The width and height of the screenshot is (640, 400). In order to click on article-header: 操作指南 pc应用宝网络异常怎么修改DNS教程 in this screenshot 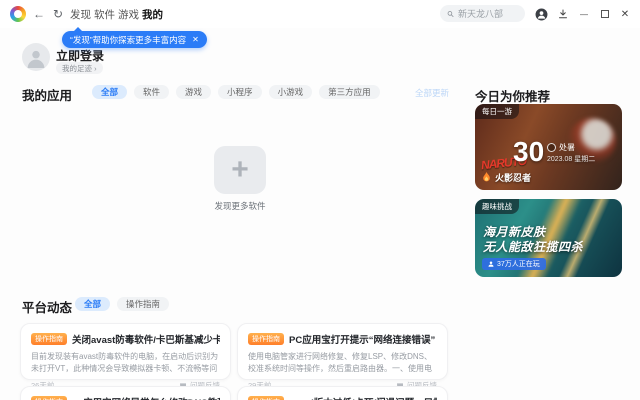, I will do `click(125, 397)`.